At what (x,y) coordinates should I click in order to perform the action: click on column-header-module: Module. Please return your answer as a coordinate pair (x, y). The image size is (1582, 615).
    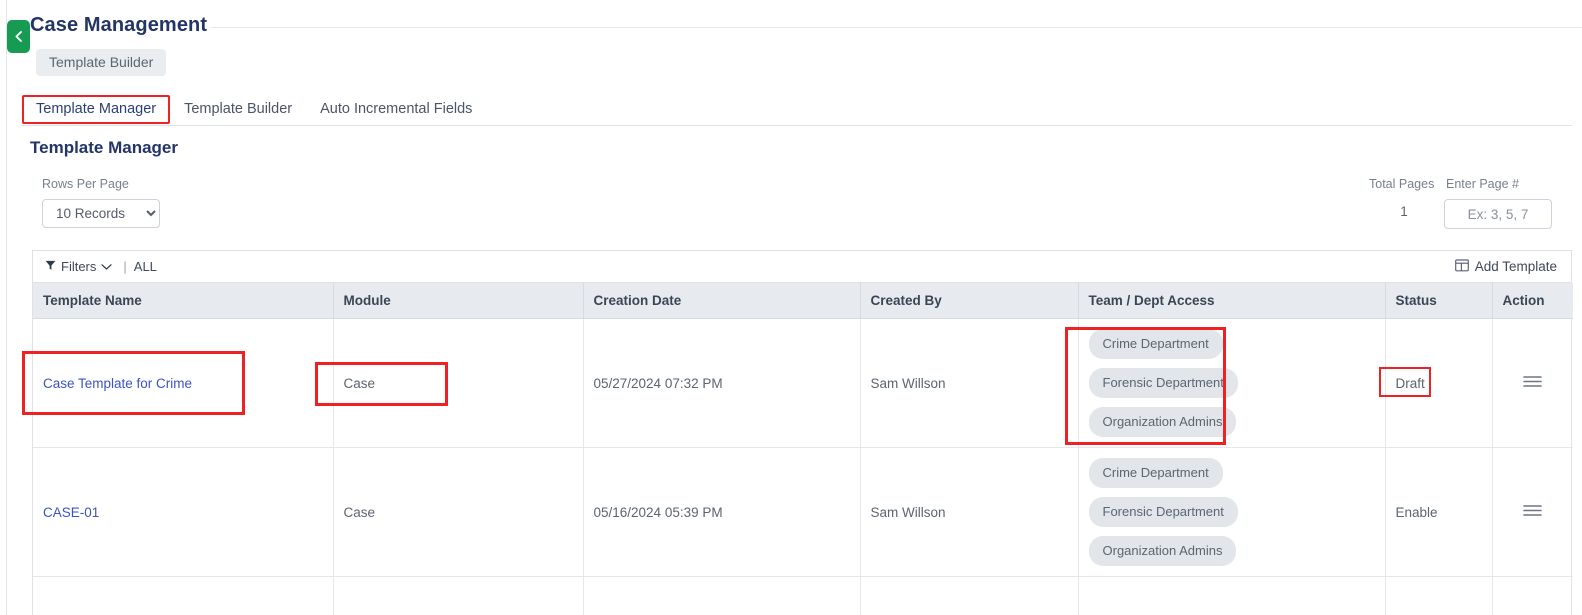
    Looking at the image, I should click on (458, 301).